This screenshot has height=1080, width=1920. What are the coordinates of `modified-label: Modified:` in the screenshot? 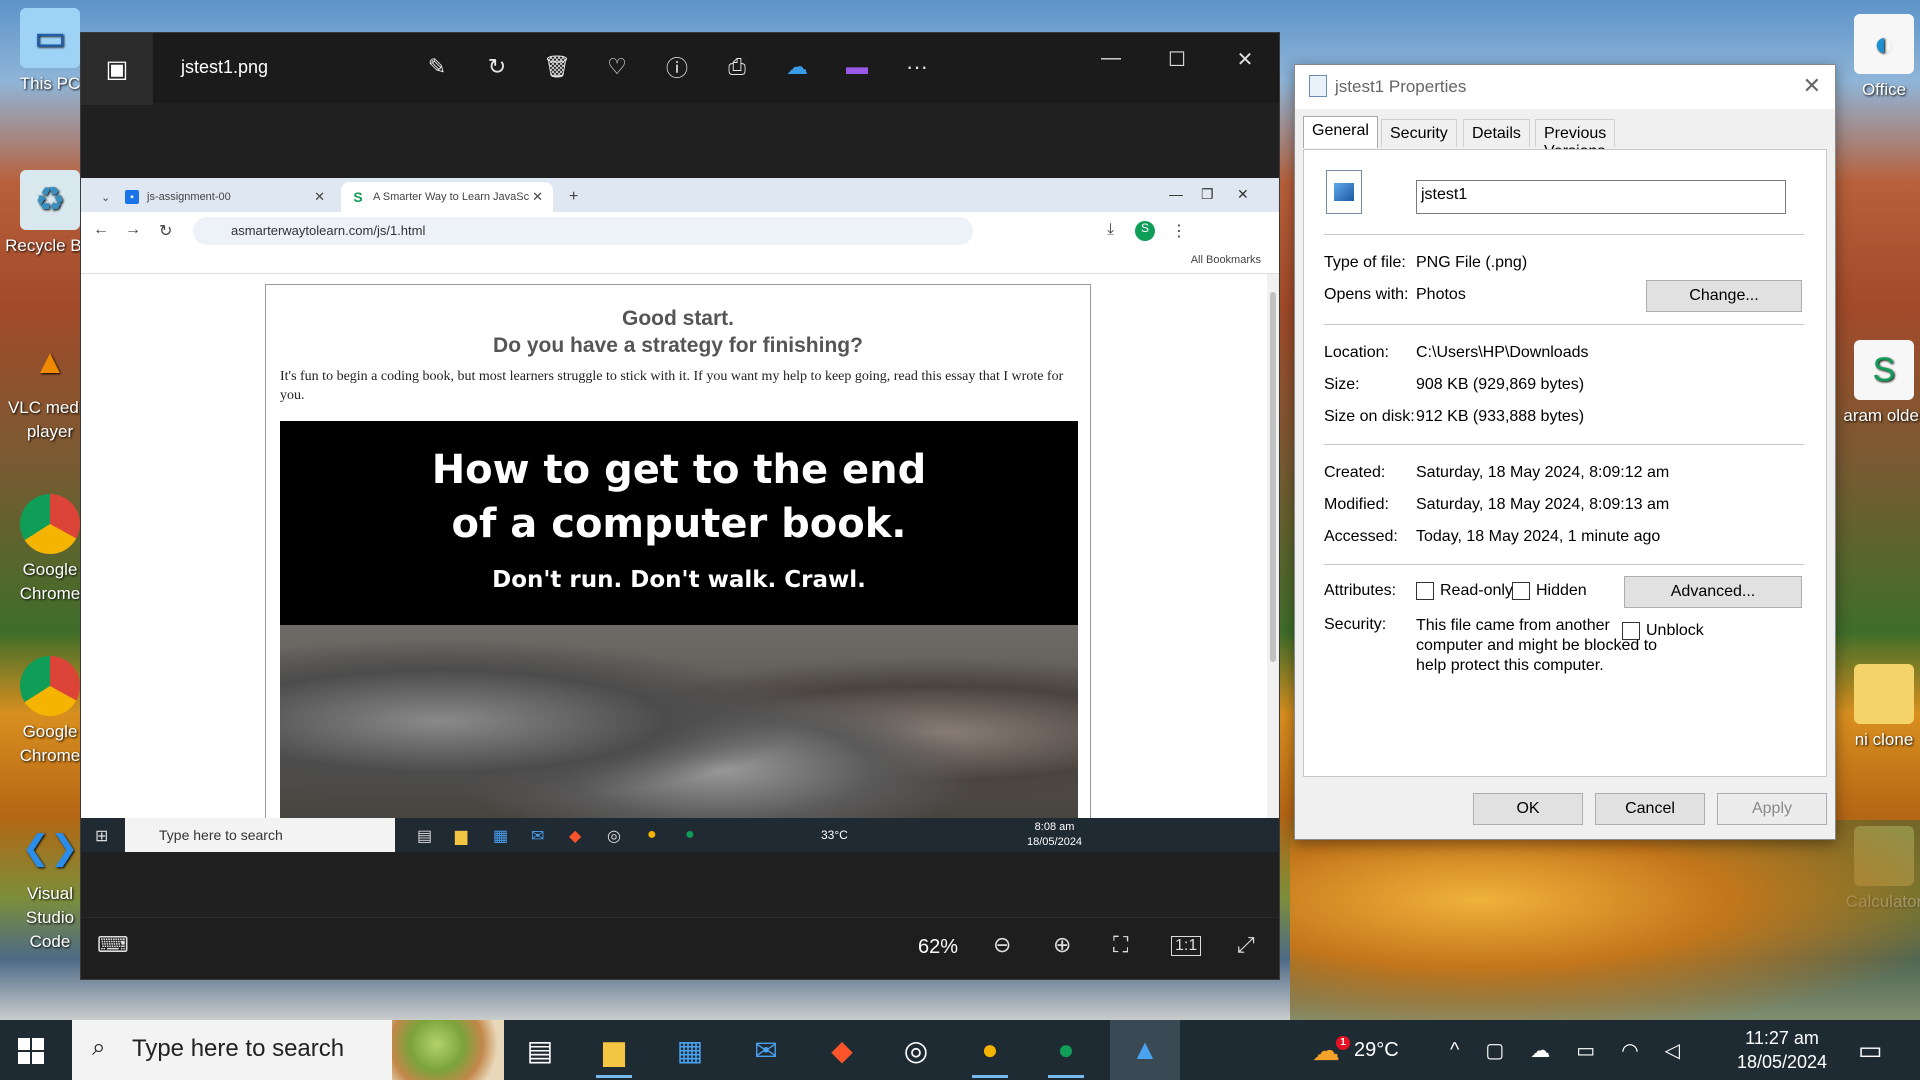 It's located at (1356, 504).